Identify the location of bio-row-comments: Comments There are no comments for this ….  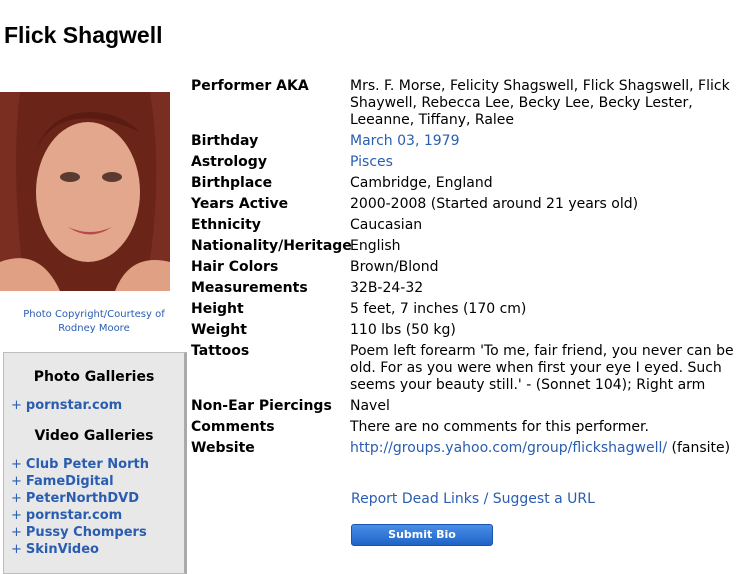
(463, 427).